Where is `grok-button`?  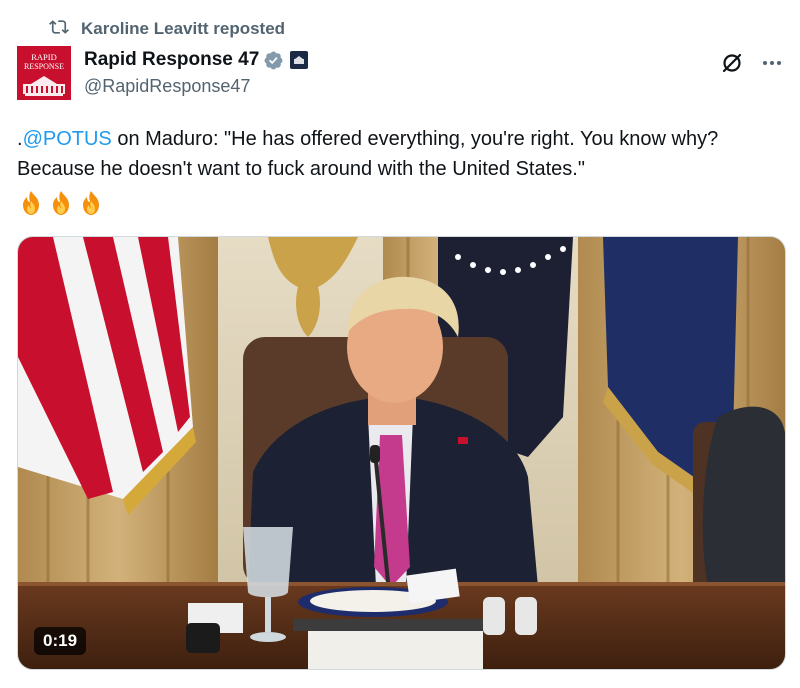
grok-button is located at coordinates (732, 63).